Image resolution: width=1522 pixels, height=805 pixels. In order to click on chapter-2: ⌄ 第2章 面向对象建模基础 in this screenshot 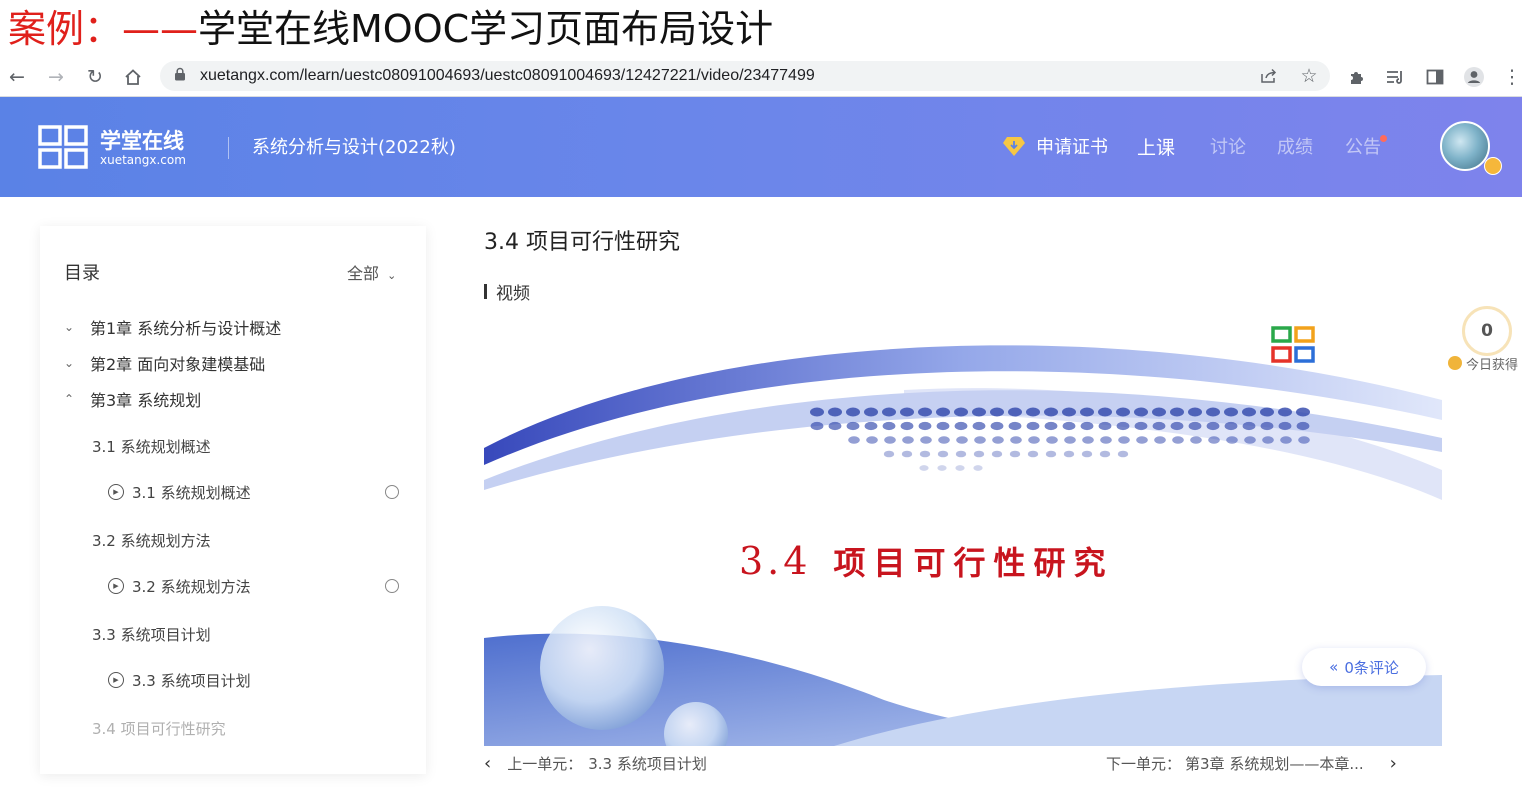, I will do `click(164, 363)`.